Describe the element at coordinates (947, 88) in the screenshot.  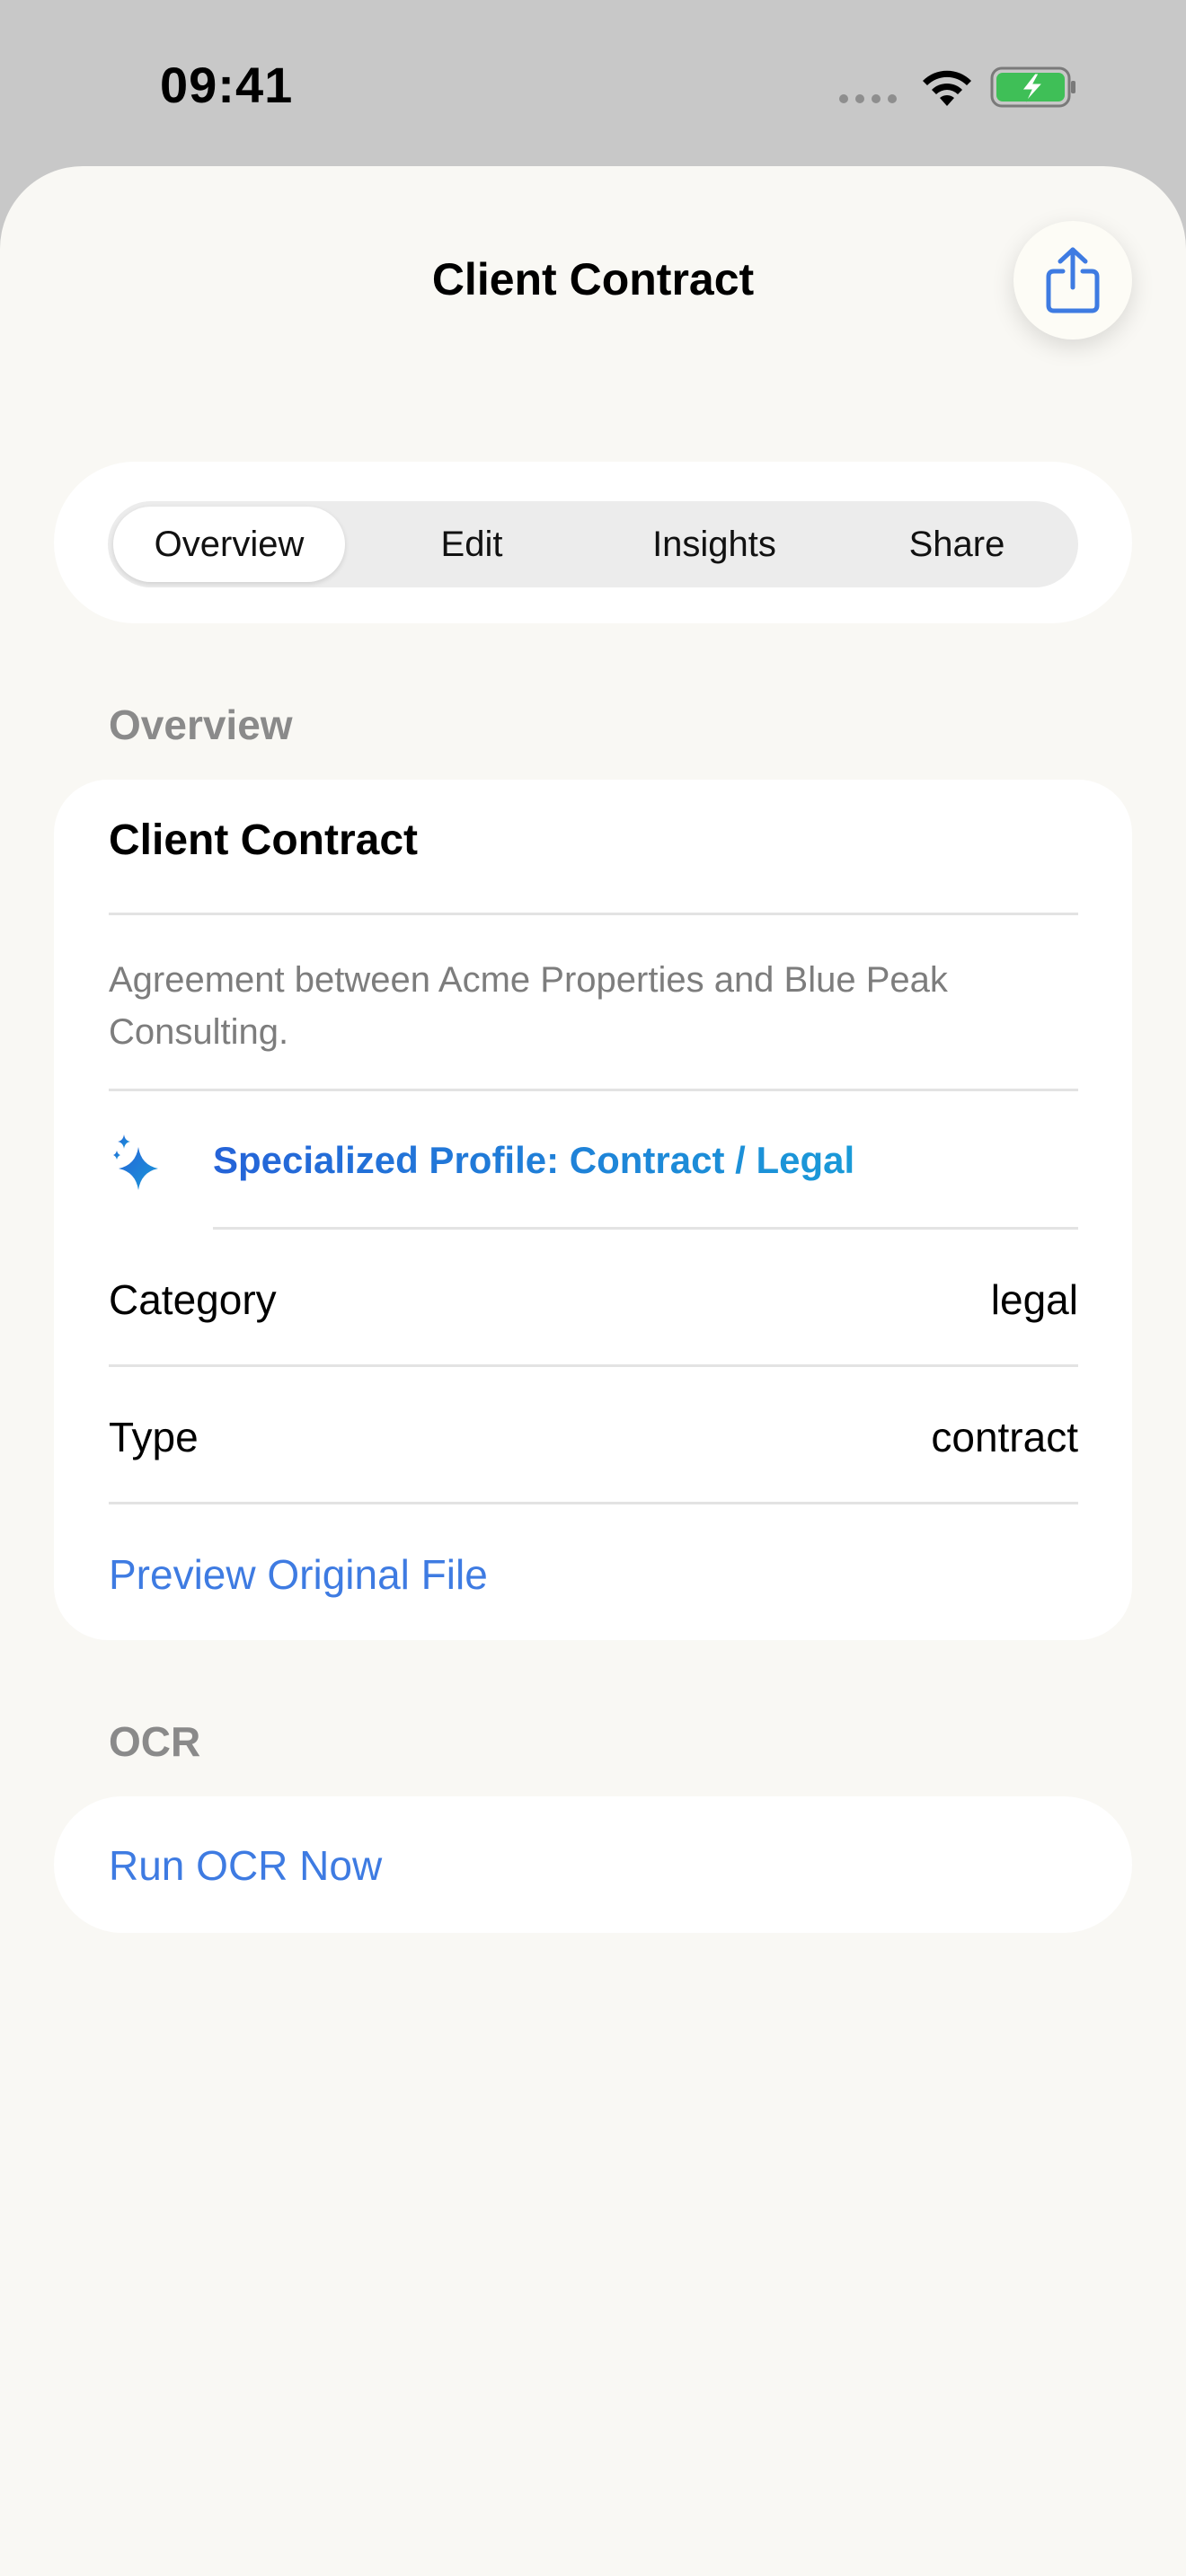
I see `wifi-icon` at that location.